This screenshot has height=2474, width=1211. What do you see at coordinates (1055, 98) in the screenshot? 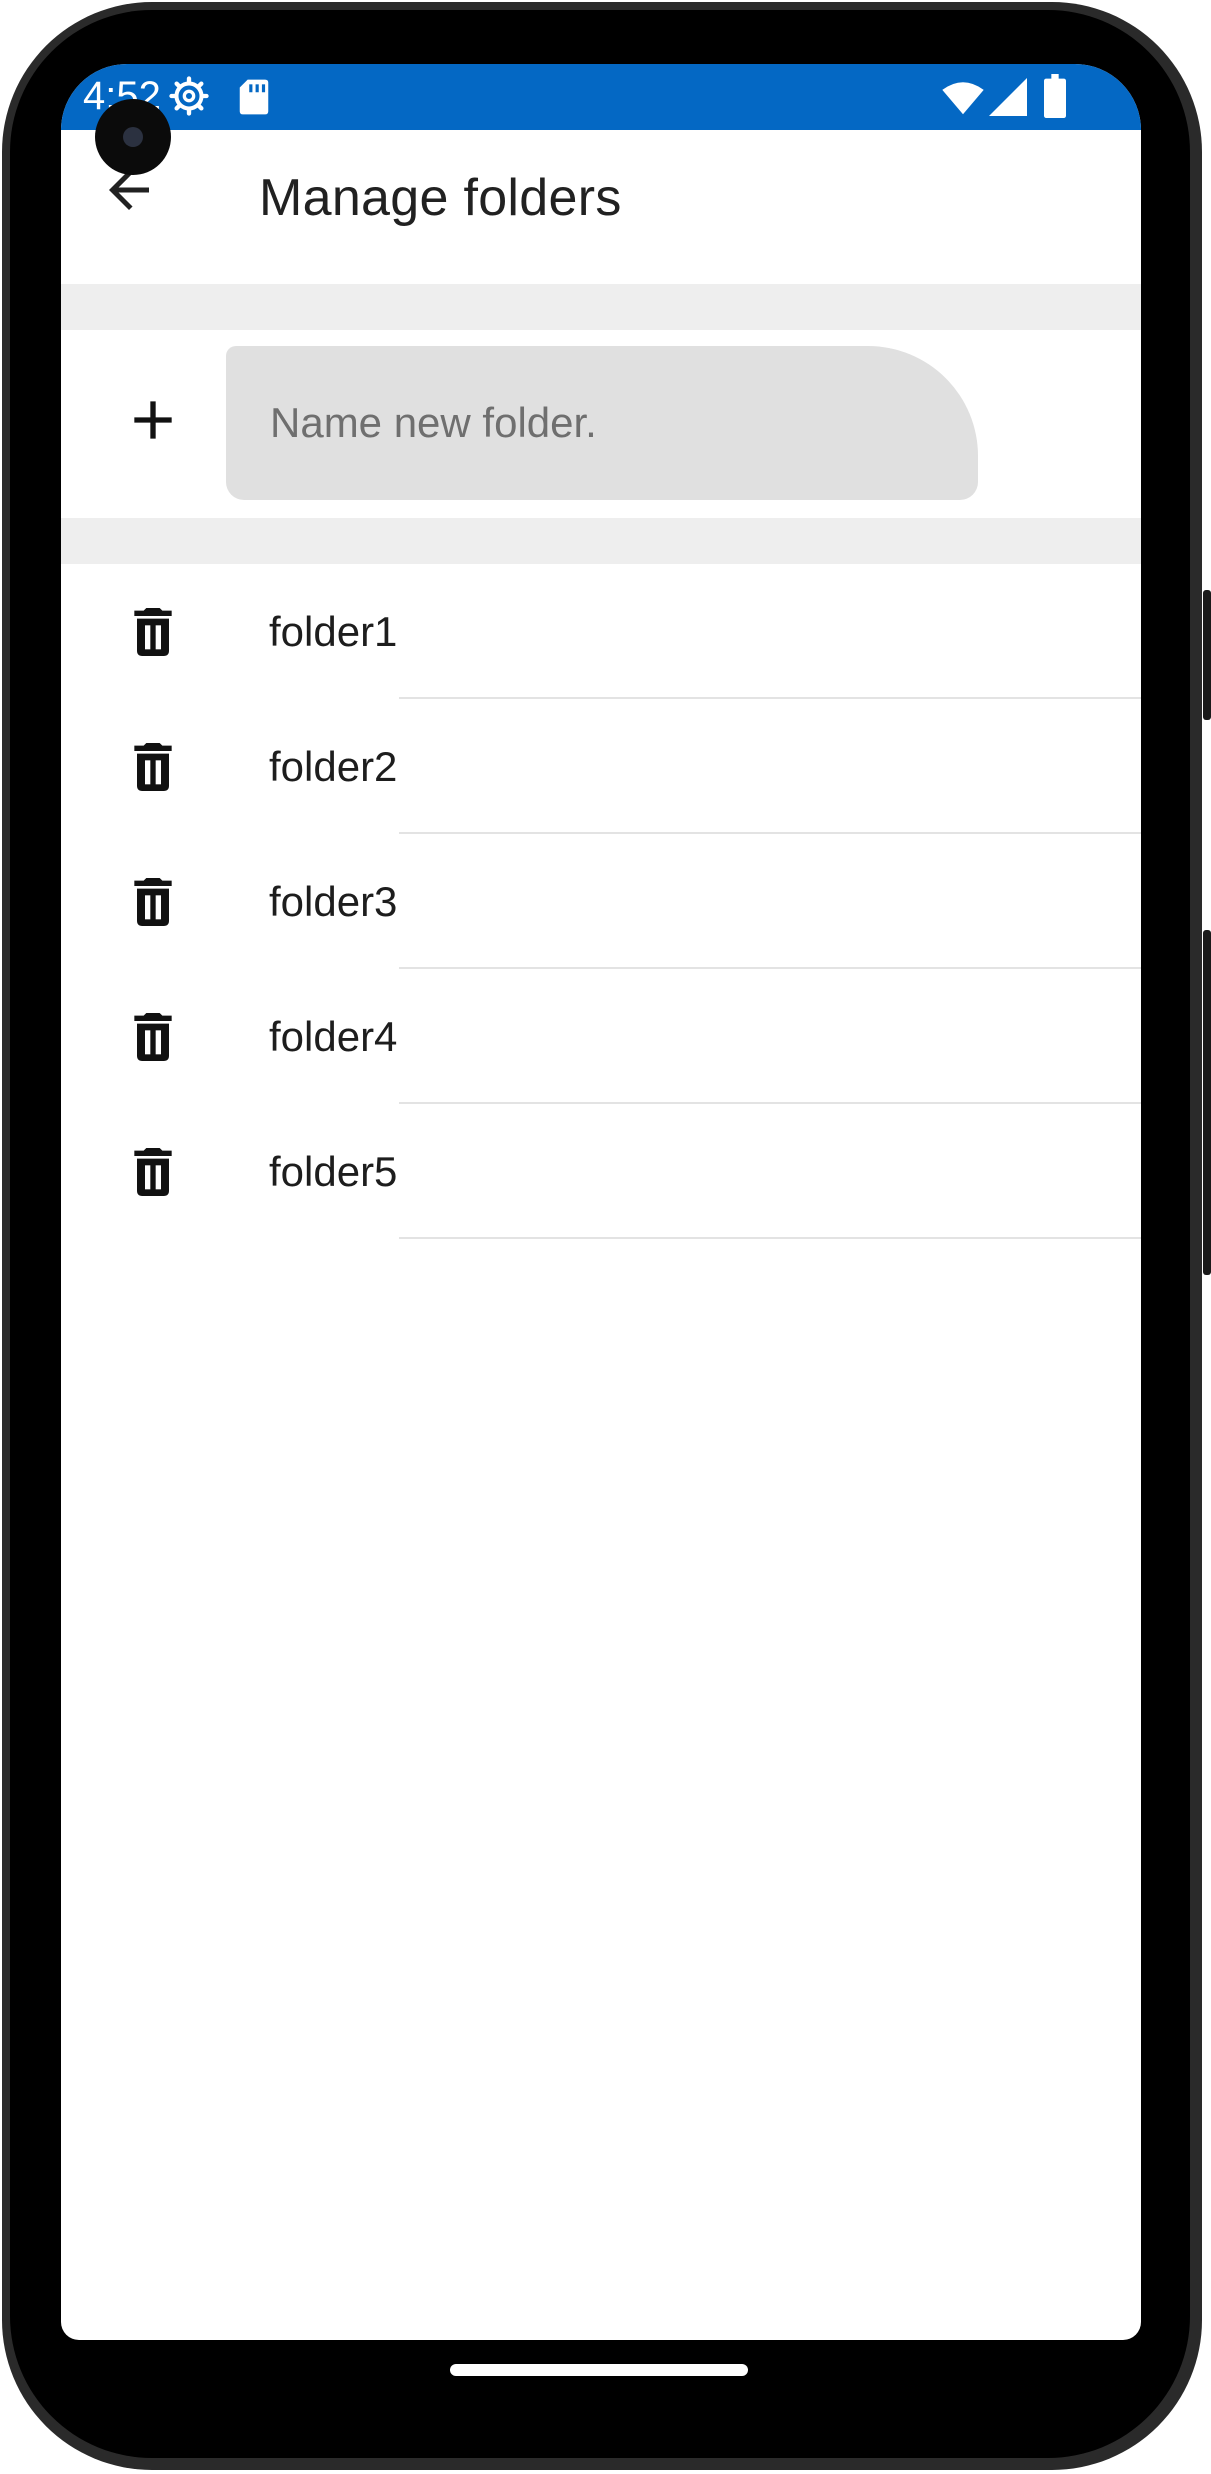
I see `battery-icon` at bounding box center [1055, 98].